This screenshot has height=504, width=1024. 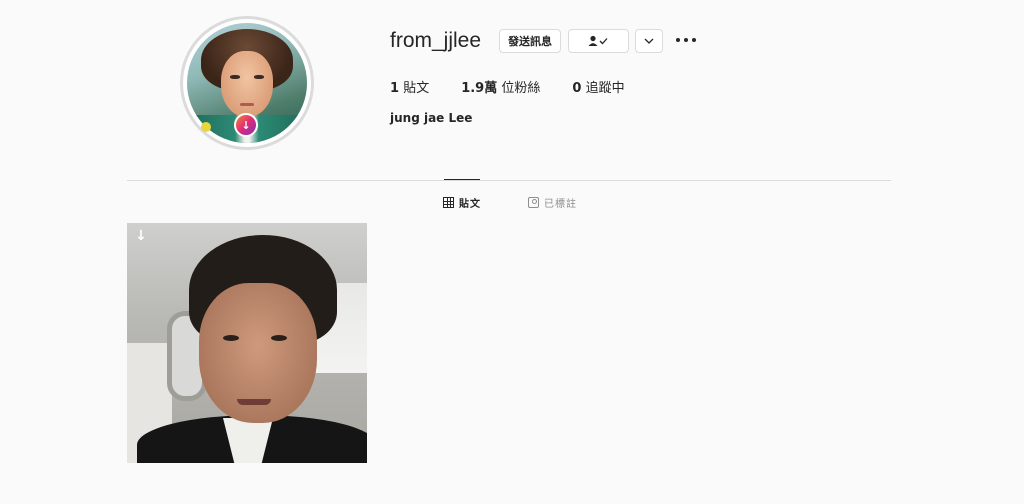 I want to click on profile-username: from_jjlee, so click(x=436, y=40).